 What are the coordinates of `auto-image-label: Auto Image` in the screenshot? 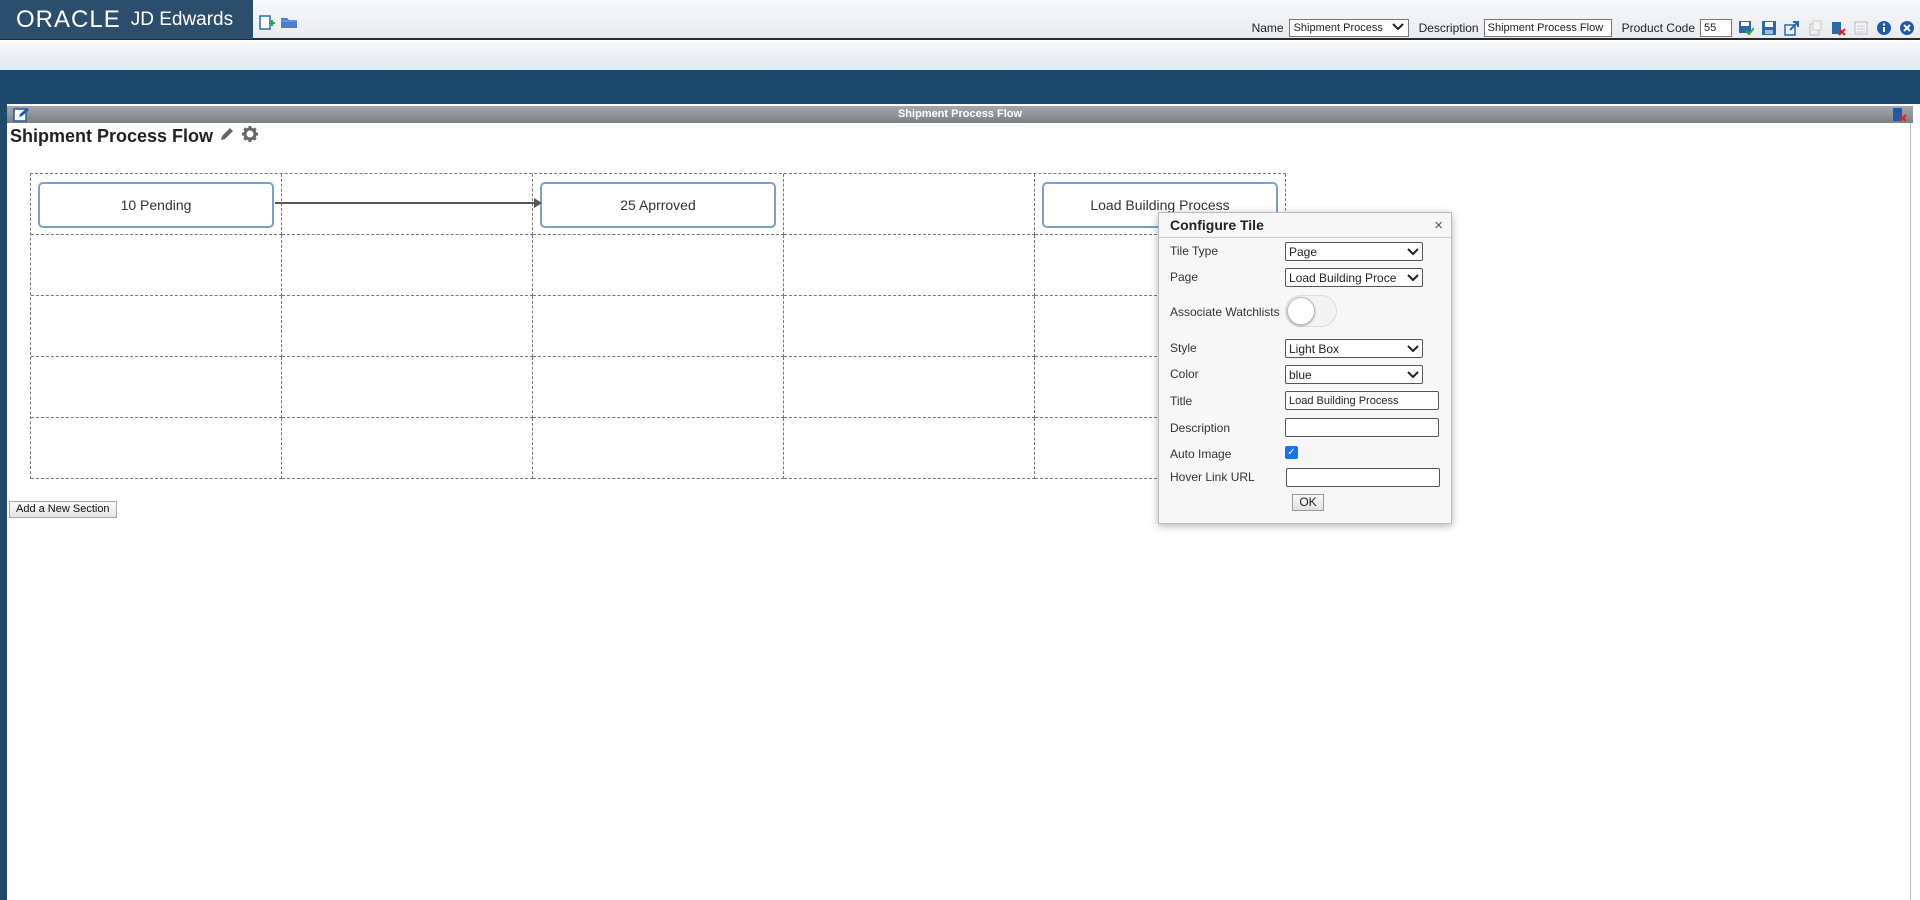 It's located at (1201, 454).